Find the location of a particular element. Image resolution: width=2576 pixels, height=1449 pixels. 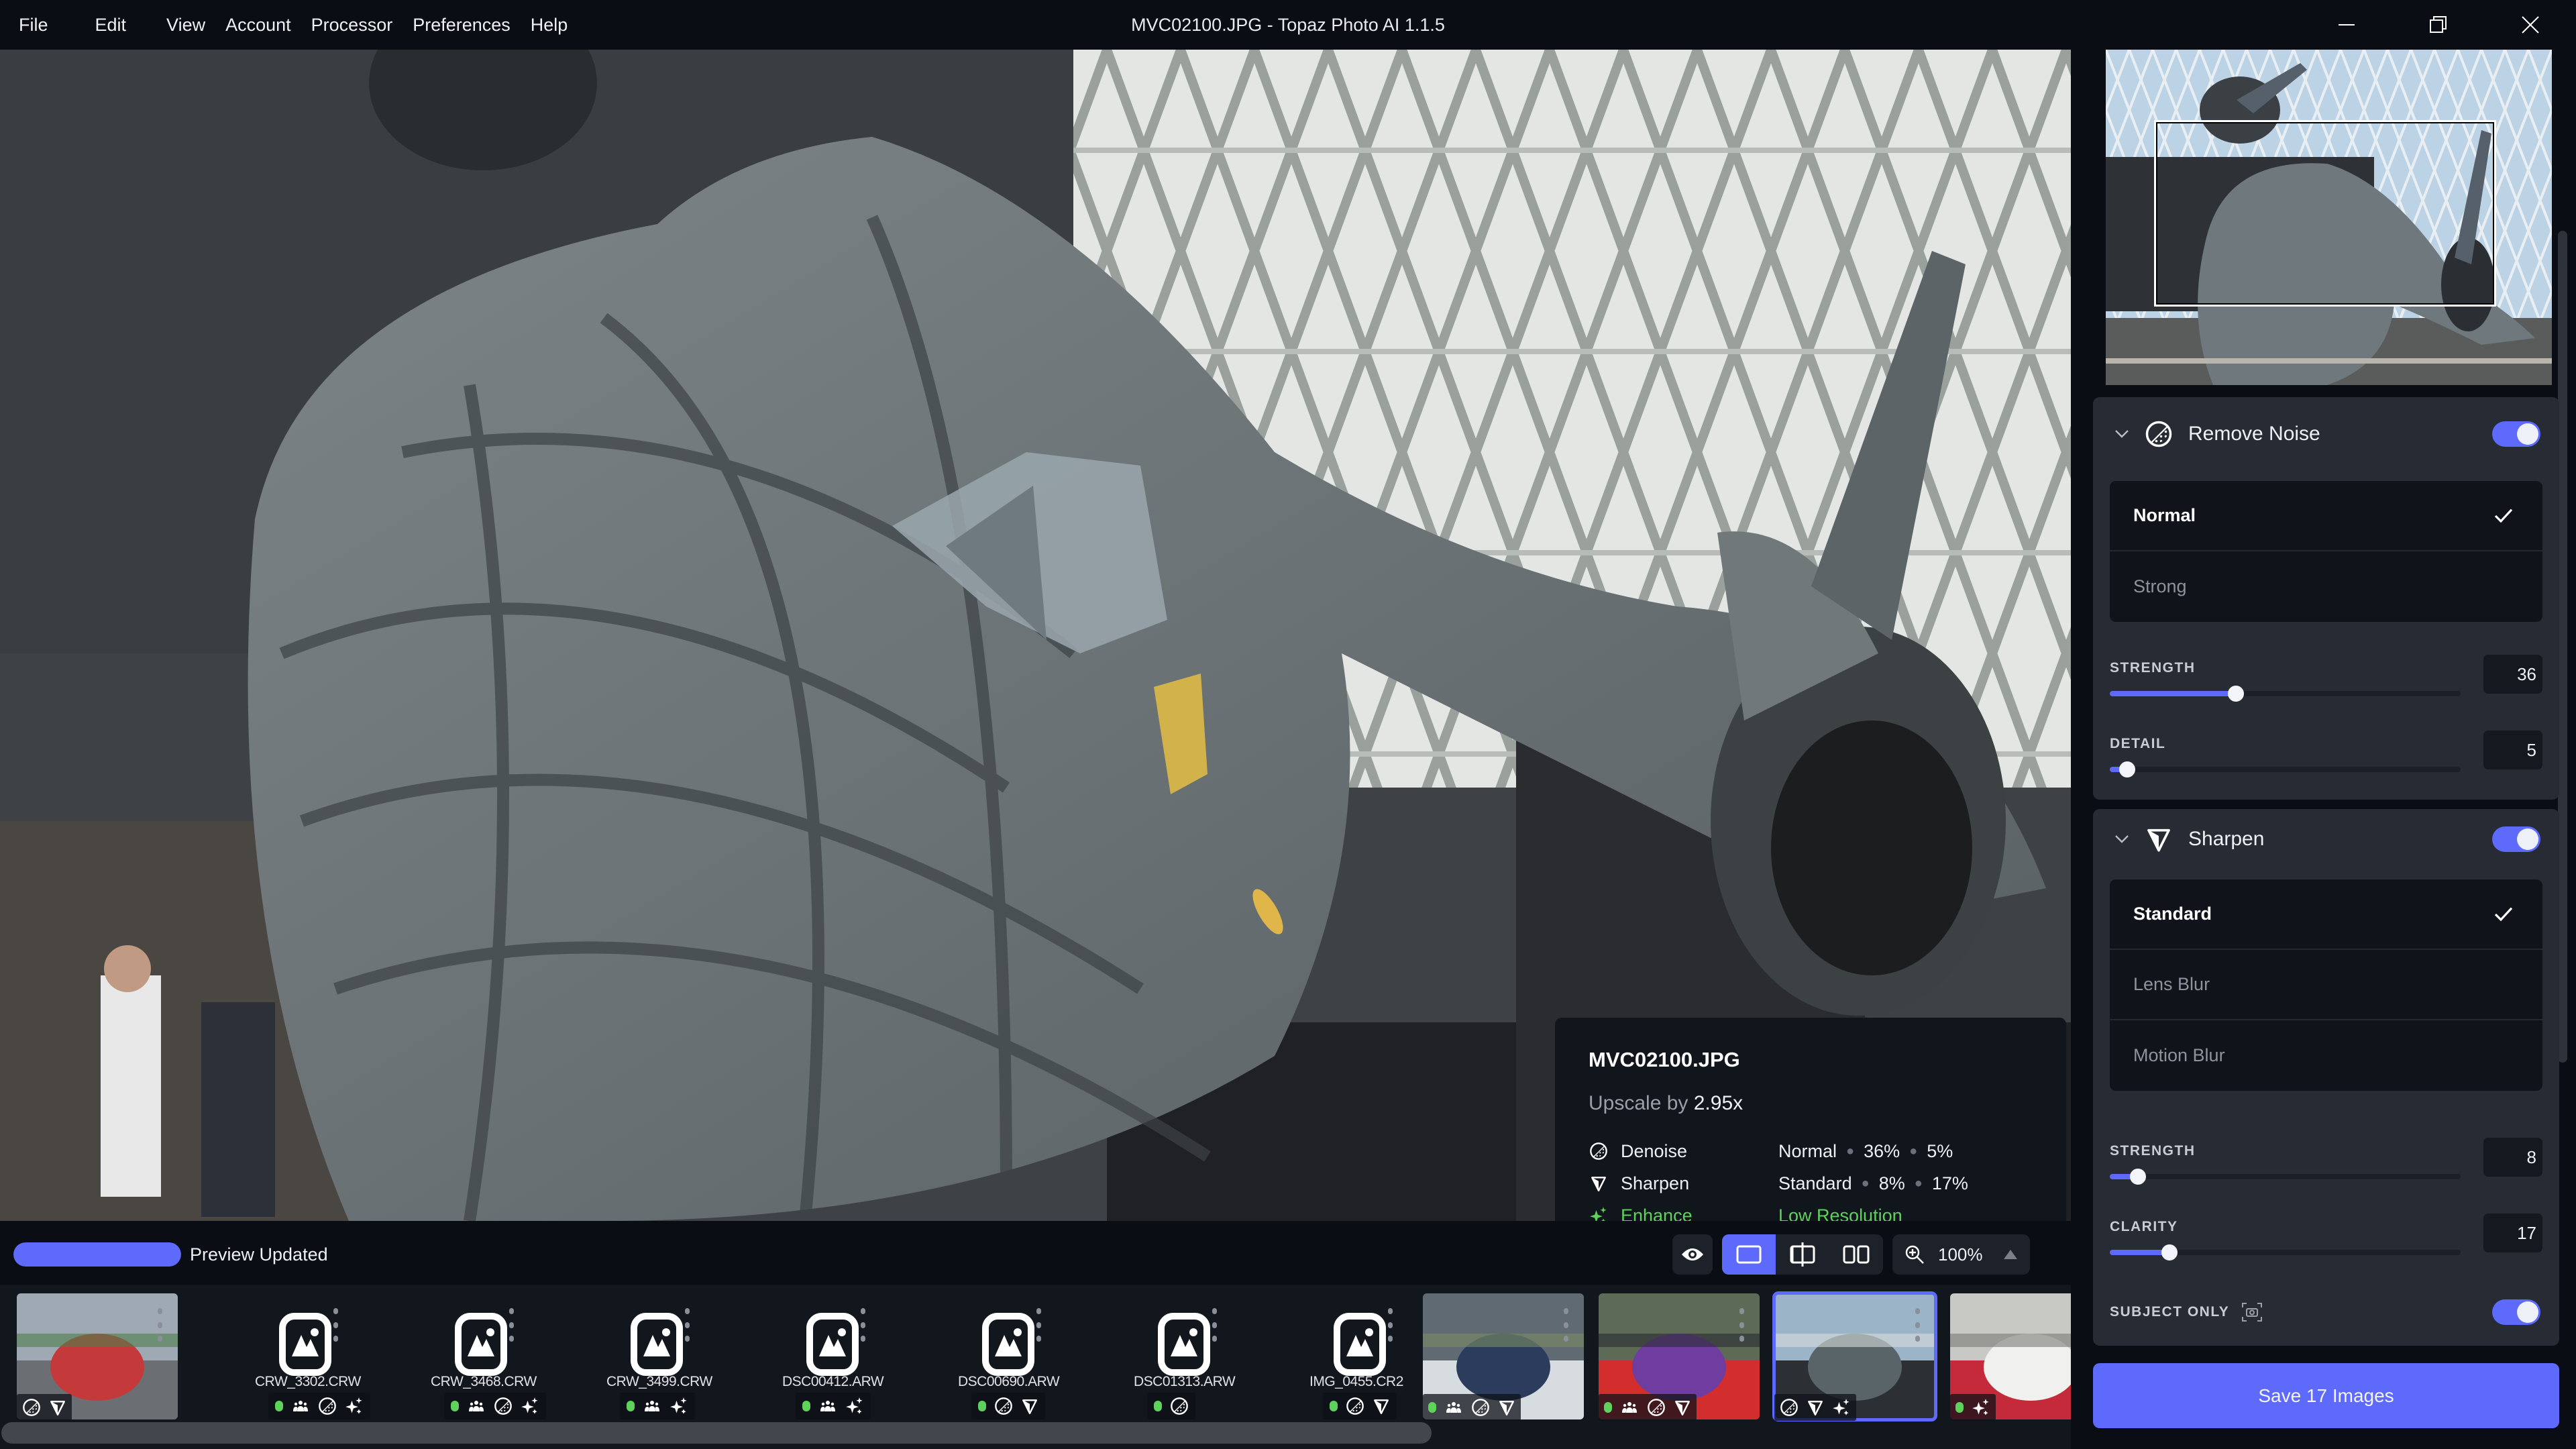

face-icon is located at coordinates (476, 1406).